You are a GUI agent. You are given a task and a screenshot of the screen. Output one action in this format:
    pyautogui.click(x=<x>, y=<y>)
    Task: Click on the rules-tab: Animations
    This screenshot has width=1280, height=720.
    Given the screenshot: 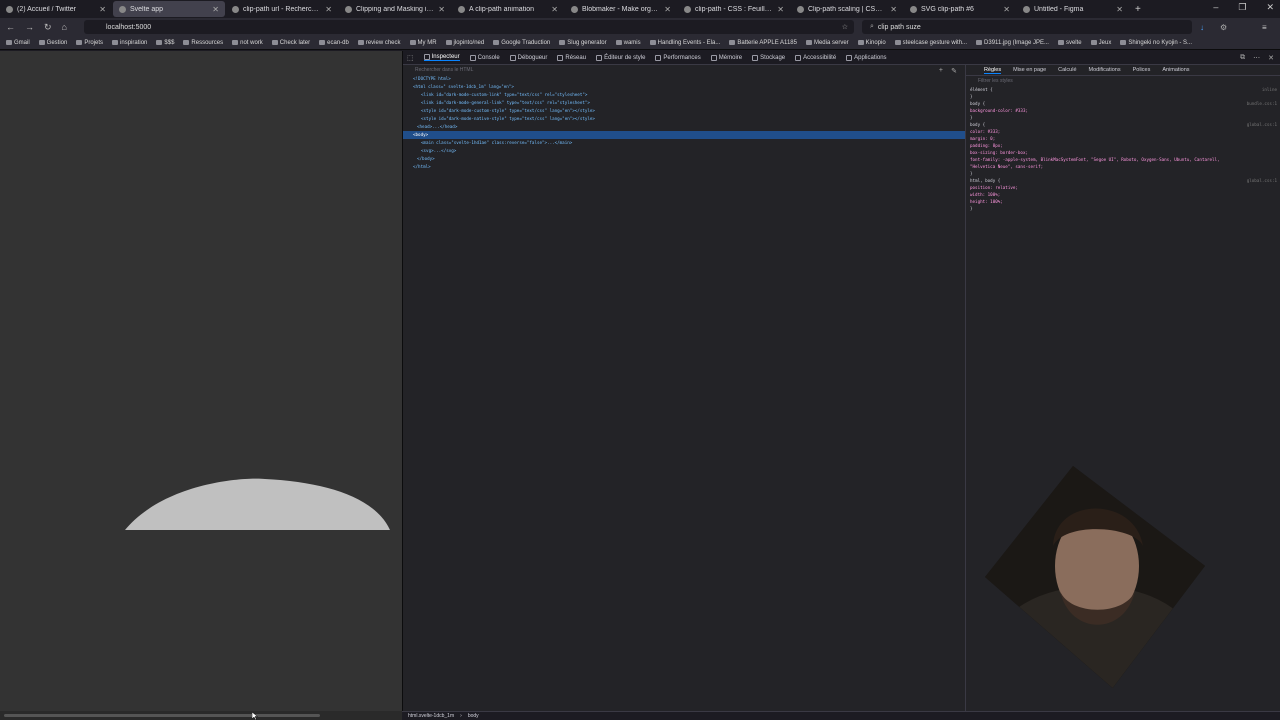 What is the action you would take?
    pyautogui.click(x=1175, y=70)
    